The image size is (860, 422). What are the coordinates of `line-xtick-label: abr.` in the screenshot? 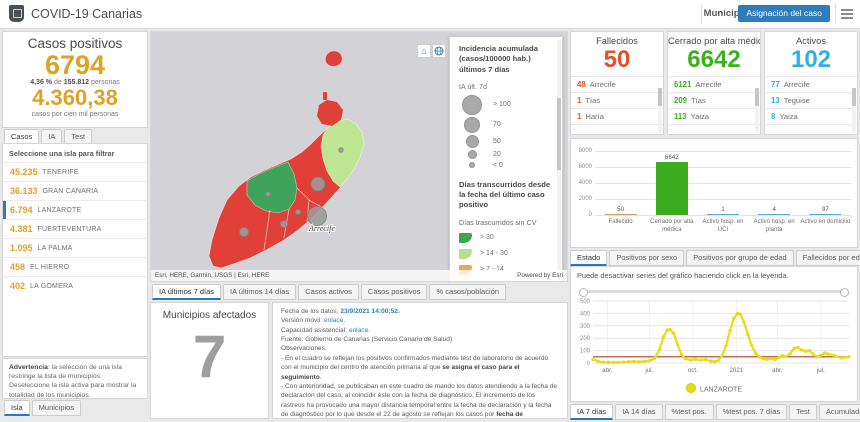 It's located at (607, 370).